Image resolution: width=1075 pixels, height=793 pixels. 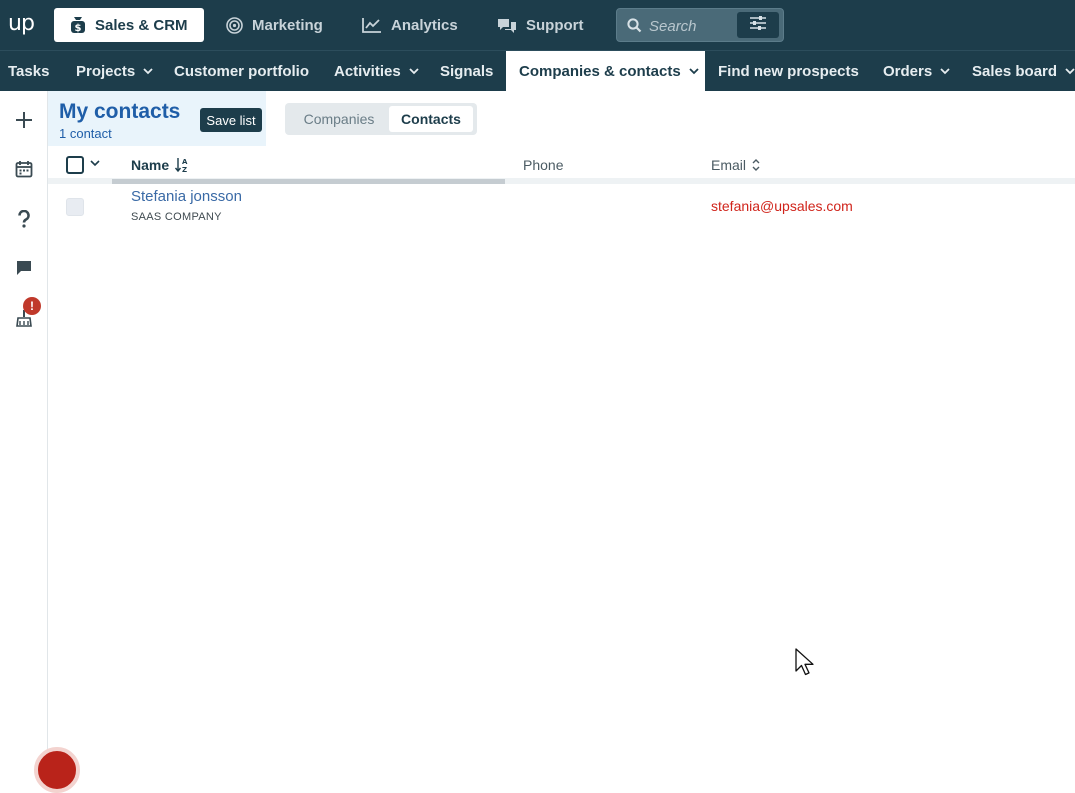 I want to click on nav-label: Find new prospects, so click(x=788, y=71).